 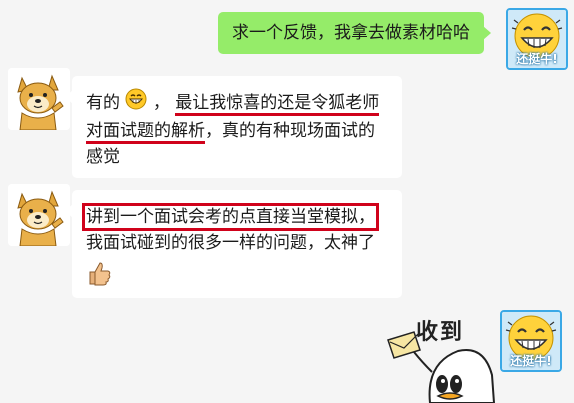 I want to click on outgoing-message-bubble: 求一个反馈，我拿去做素材哈哈, so click(x=354, y=33).